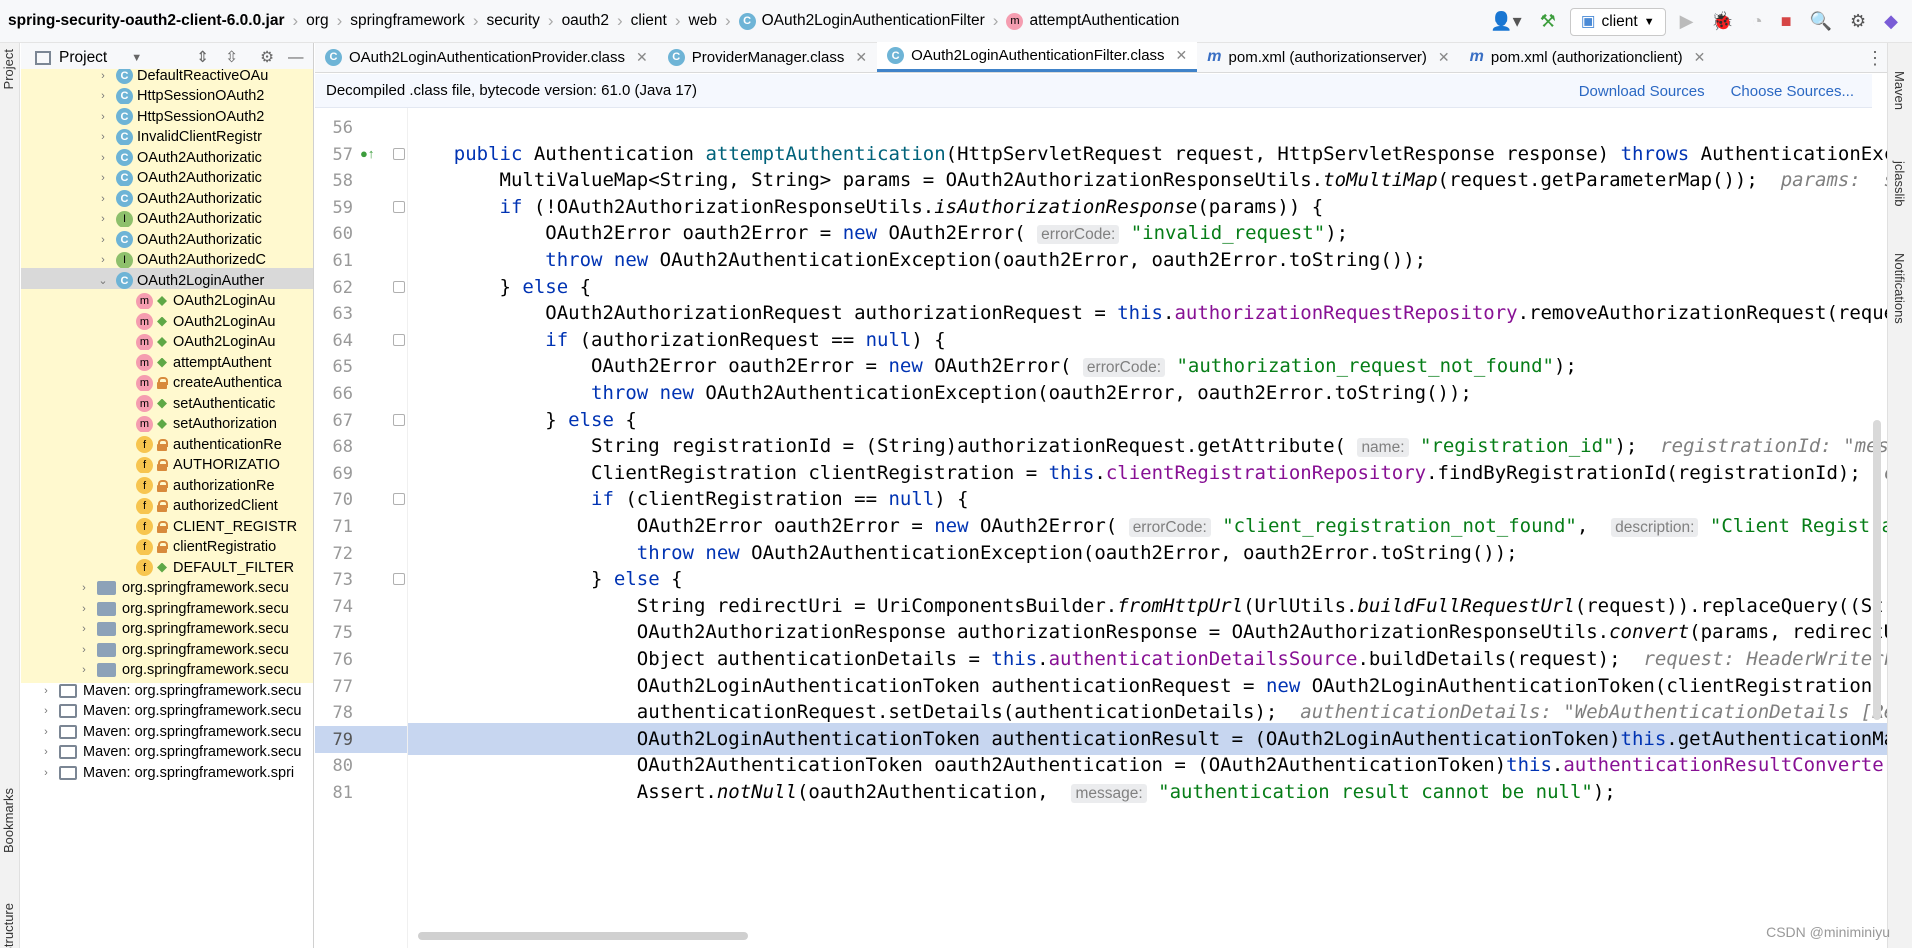 The width and height of the screenshot is (1912, 948). Describe the element at coordinates (106, 649) in the screenshot. I see `package-folder-icon` at that location.